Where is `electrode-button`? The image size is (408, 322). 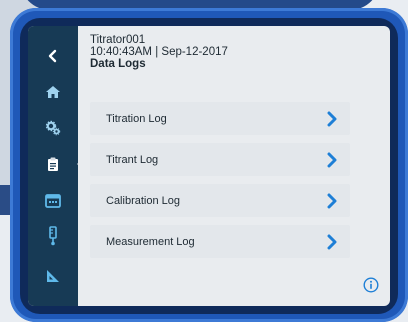 electrode-button is located at coordinates (53, 236).